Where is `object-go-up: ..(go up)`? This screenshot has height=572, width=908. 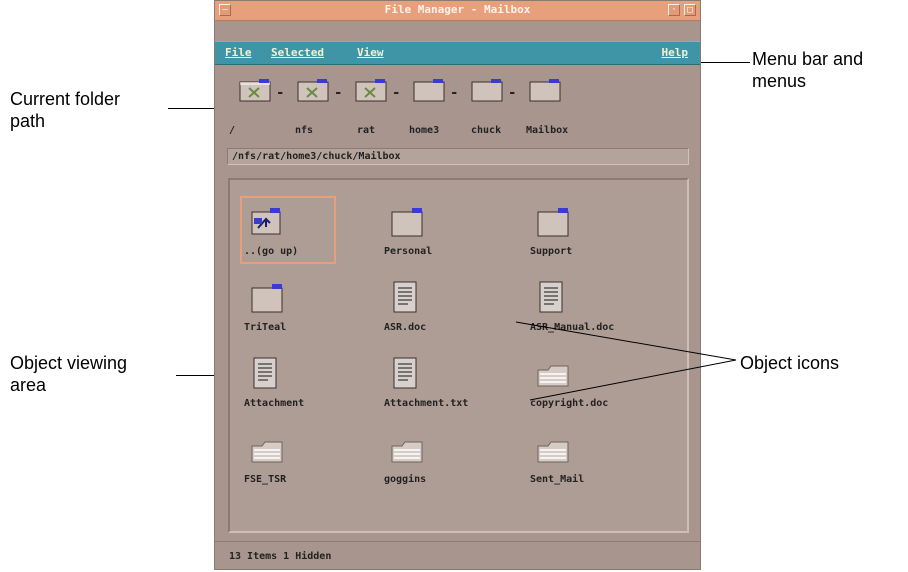 object-go-up: ..(go up) is located at coordinates (304, 235).